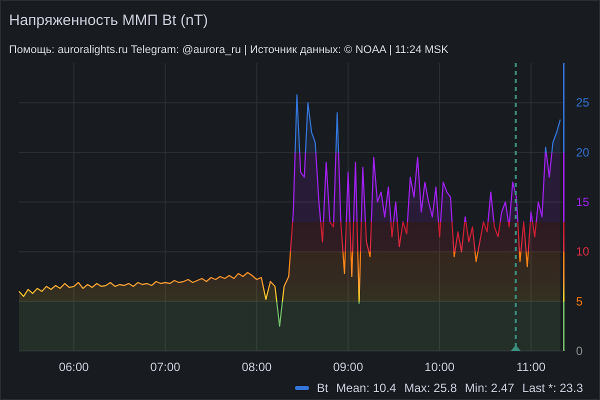 The width and height of the screenshot is (600, 400). Describe the element at coordinates (515, 348) in the screenshot. I see `marker-icon` at that location.